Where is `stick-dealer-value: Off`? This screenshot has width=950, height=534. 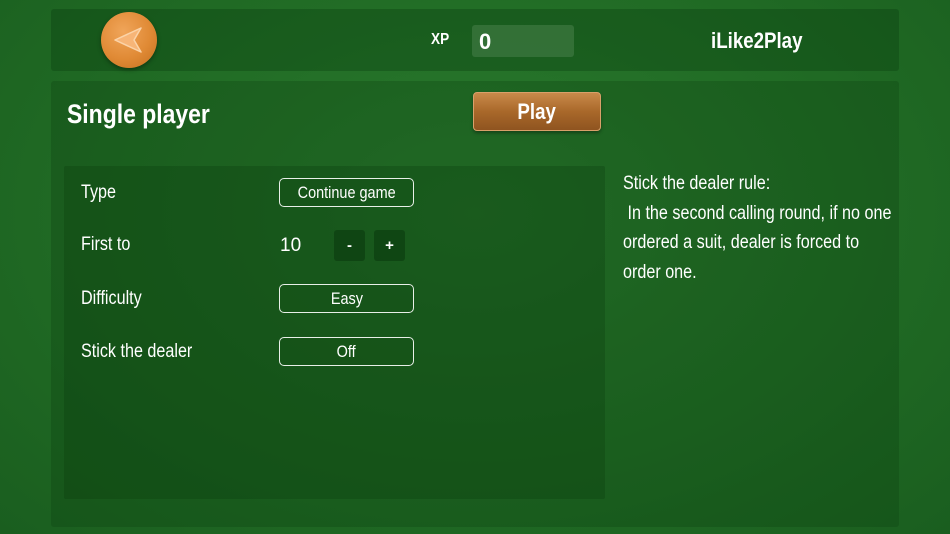
stick-dealer-value: Off is located at coordinates (346, 351).